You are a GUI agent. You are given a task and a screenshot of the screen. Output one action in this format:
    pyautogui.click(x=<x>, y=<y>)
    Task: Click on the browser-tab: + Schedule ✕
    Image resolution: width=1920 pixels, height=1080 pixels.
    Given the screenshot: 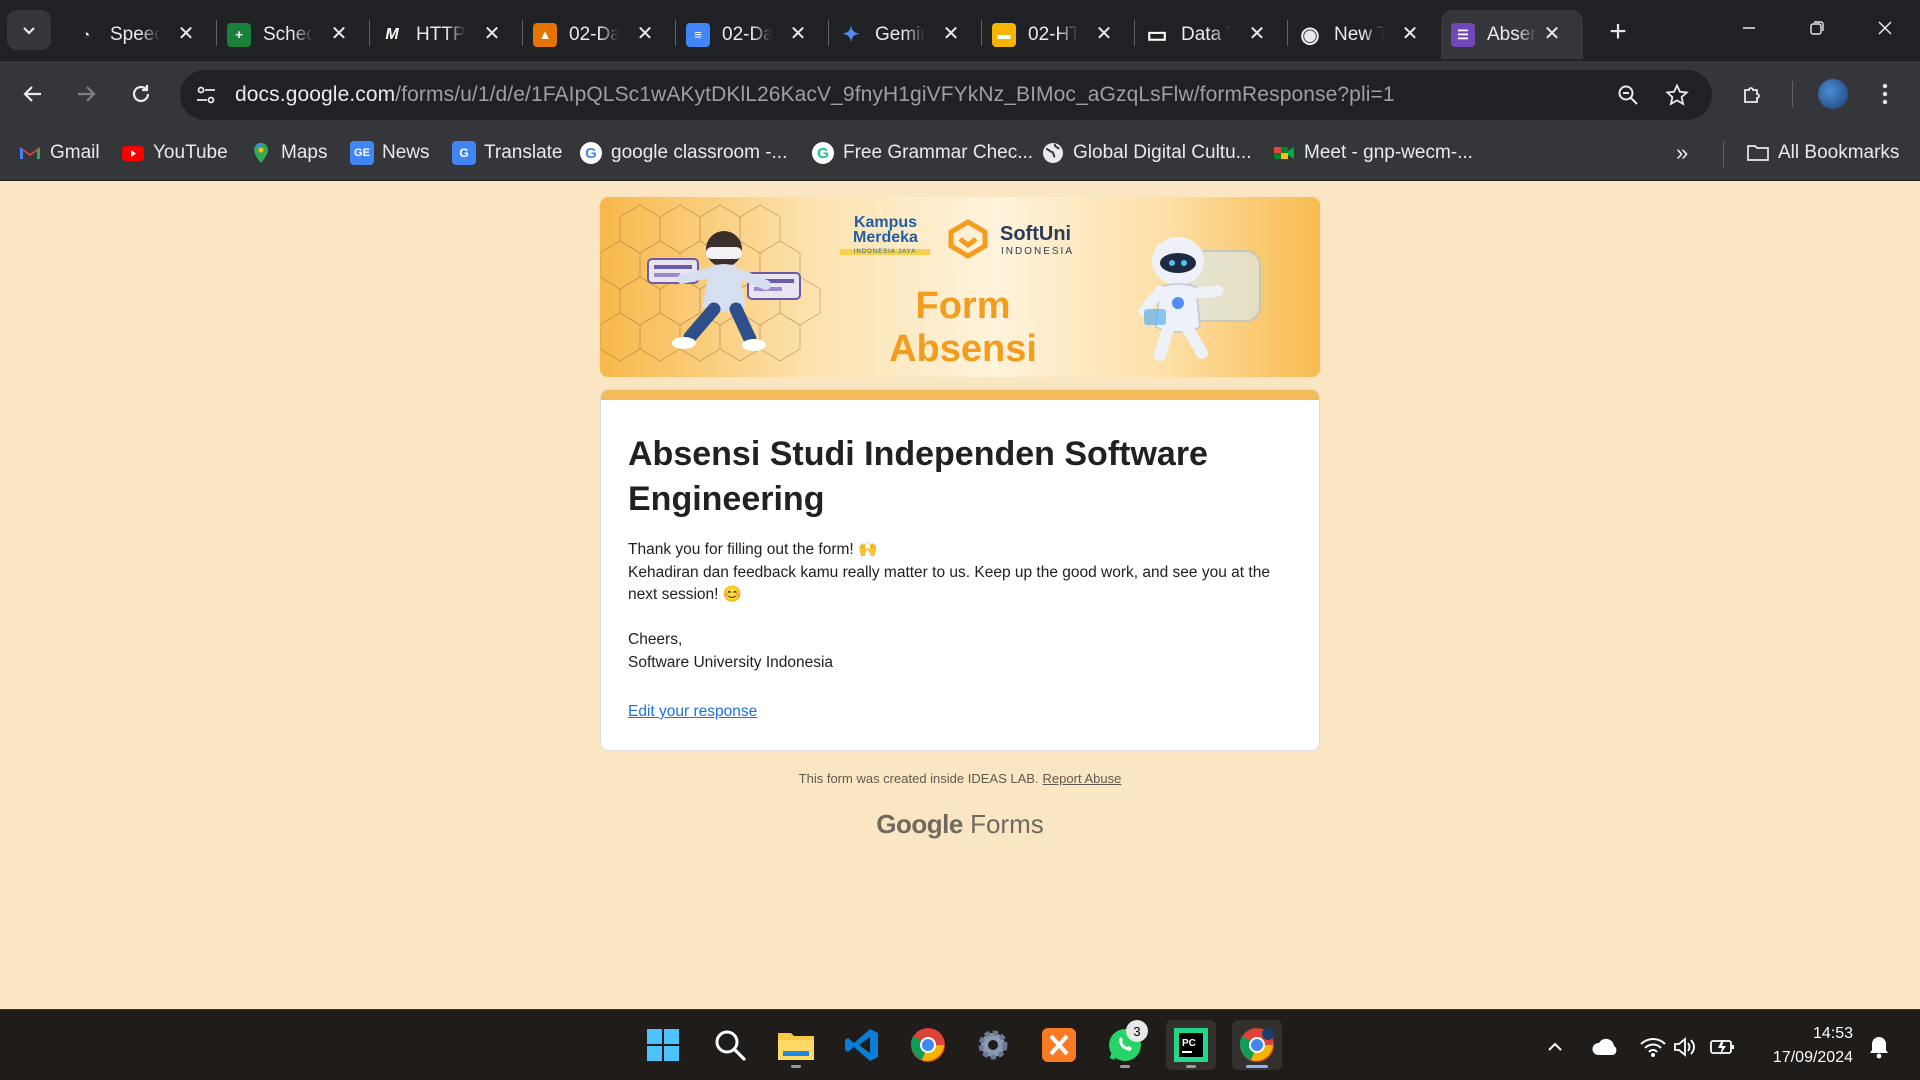 What is the action you would take?
    pyautogui.click(x=293, y=34)
    